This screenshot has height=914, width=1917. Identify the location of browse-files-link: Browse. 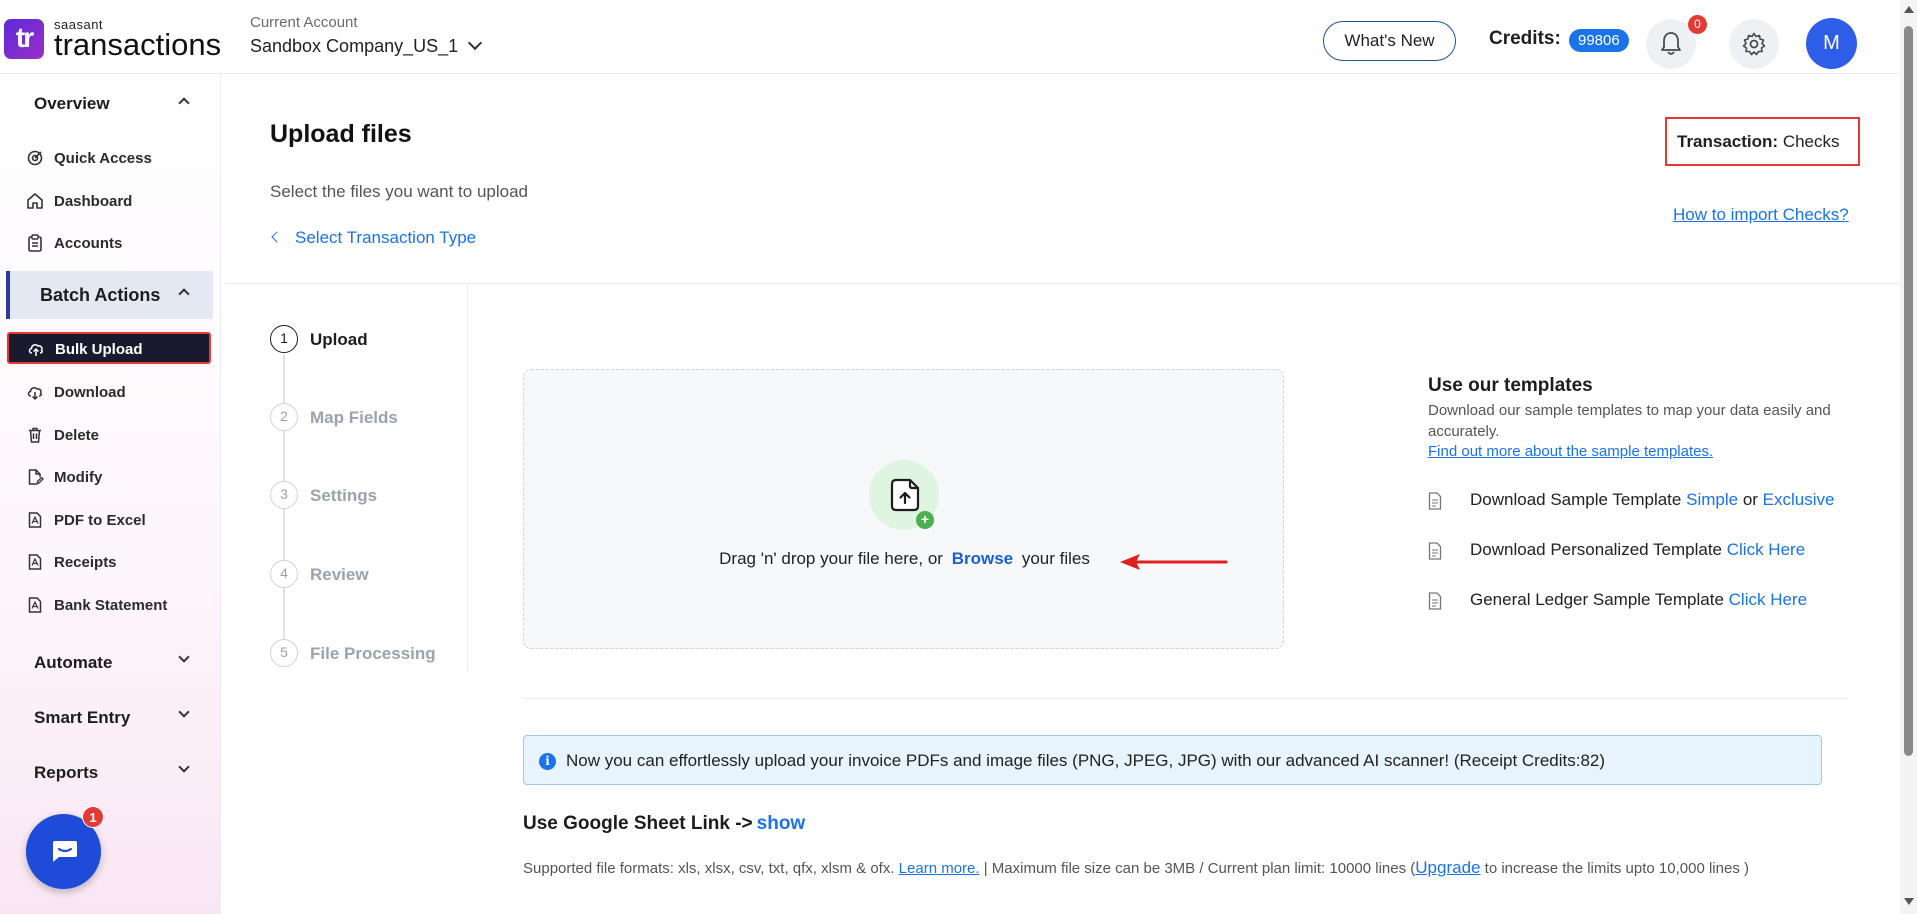
(982, 558).